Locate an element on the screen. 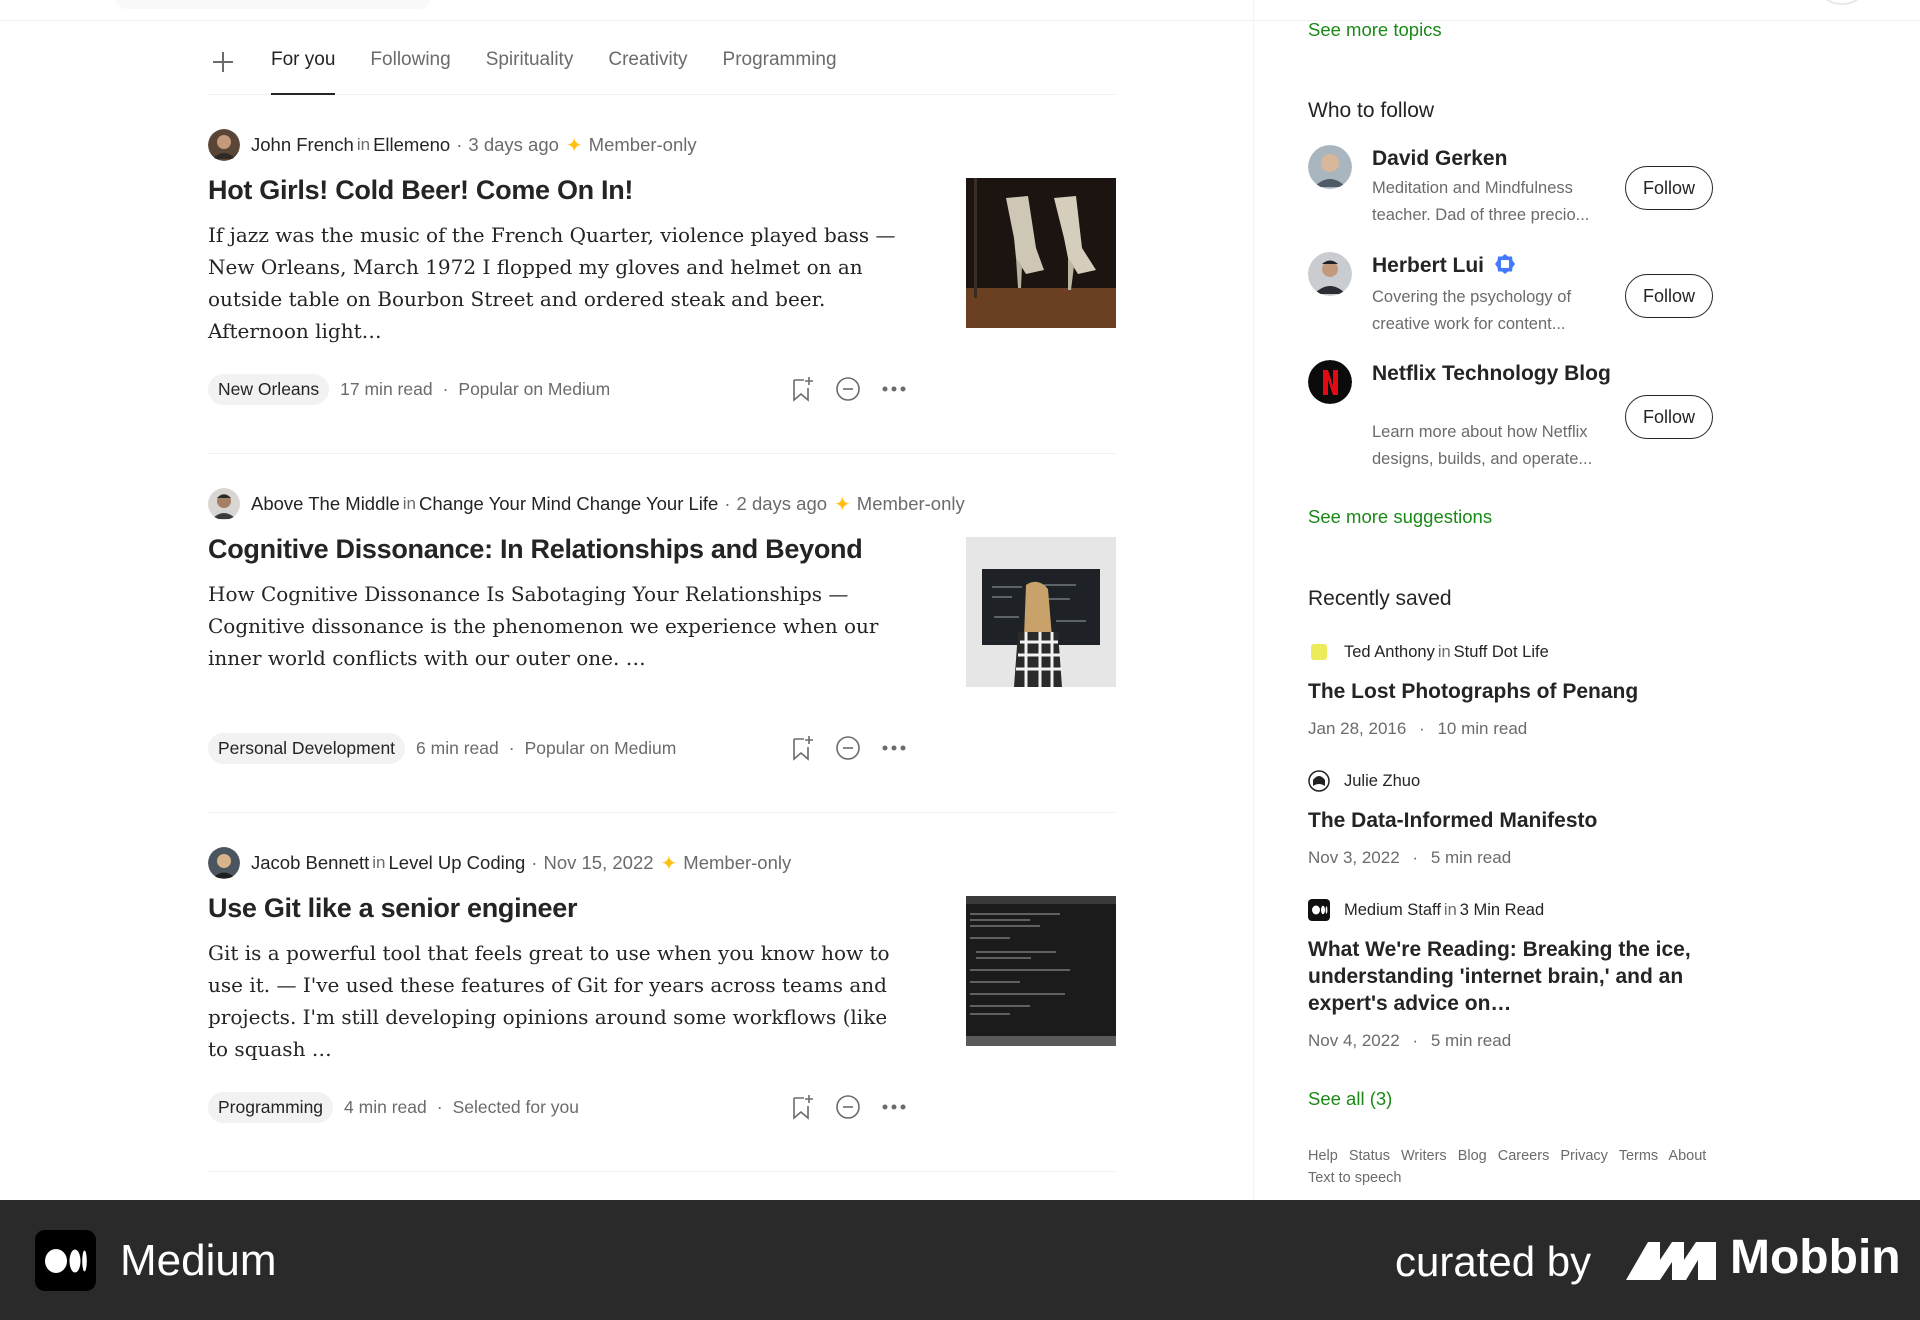 Image resolution: width=1920 pixels, height=1320 pixels. see-all-saved-link: See all (3) is located at coordinates (1350, 1099).